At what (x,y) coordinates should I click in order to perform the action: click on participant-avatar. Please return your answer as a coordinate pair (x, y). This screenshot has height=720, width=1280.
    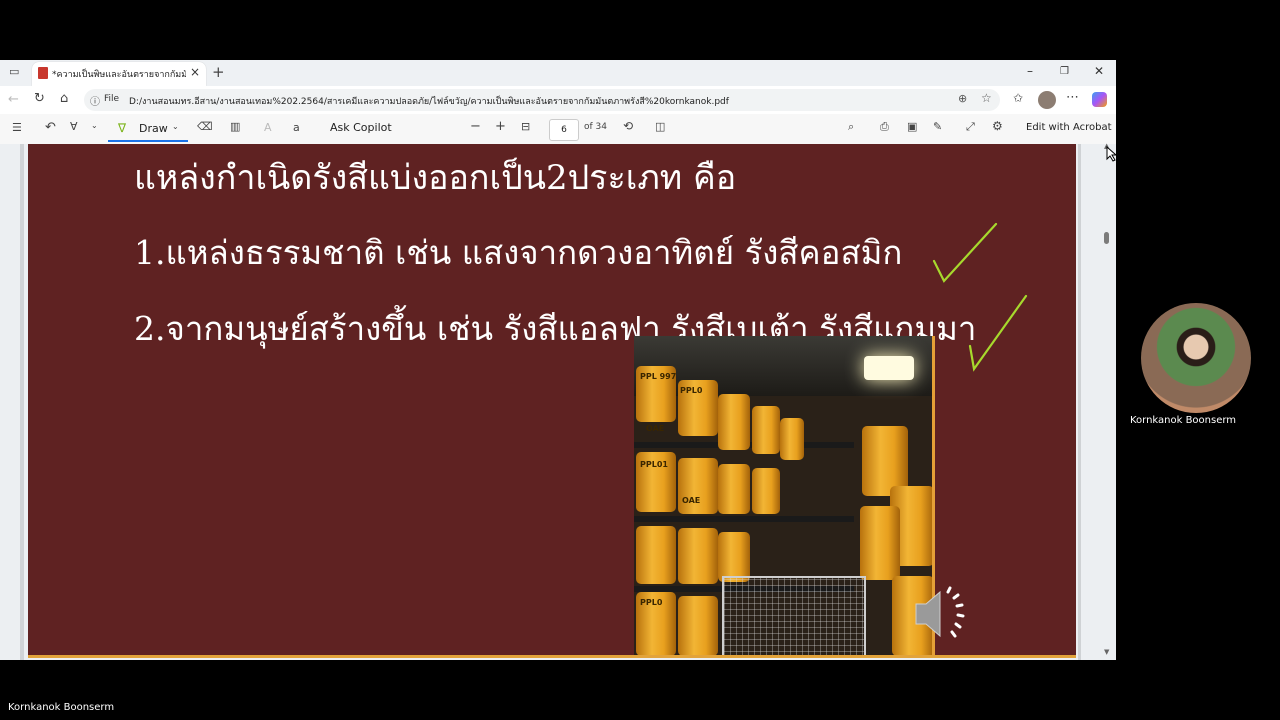
    Looking at the image, I should click on (1196, 358).